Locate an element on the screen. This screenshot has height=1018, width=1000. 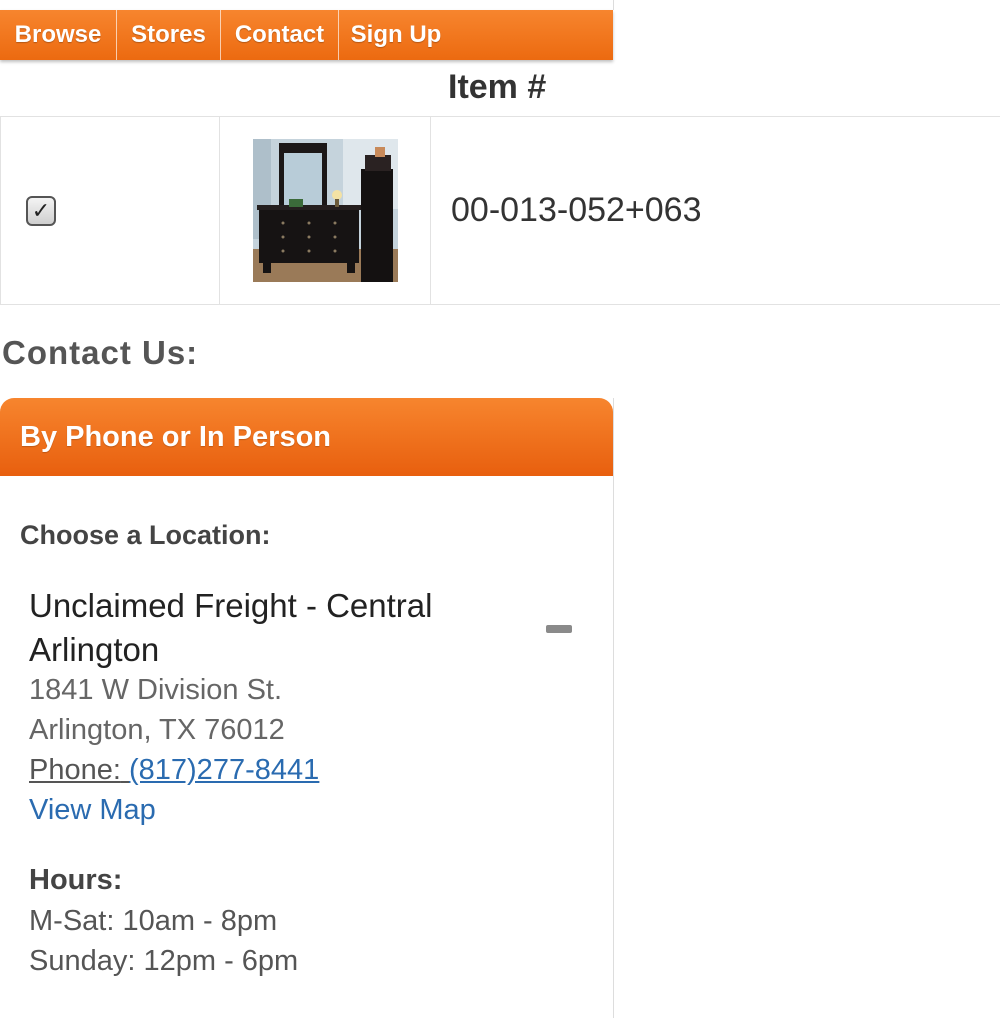
collapse-minus-icon is located at coordinates (559, 629).